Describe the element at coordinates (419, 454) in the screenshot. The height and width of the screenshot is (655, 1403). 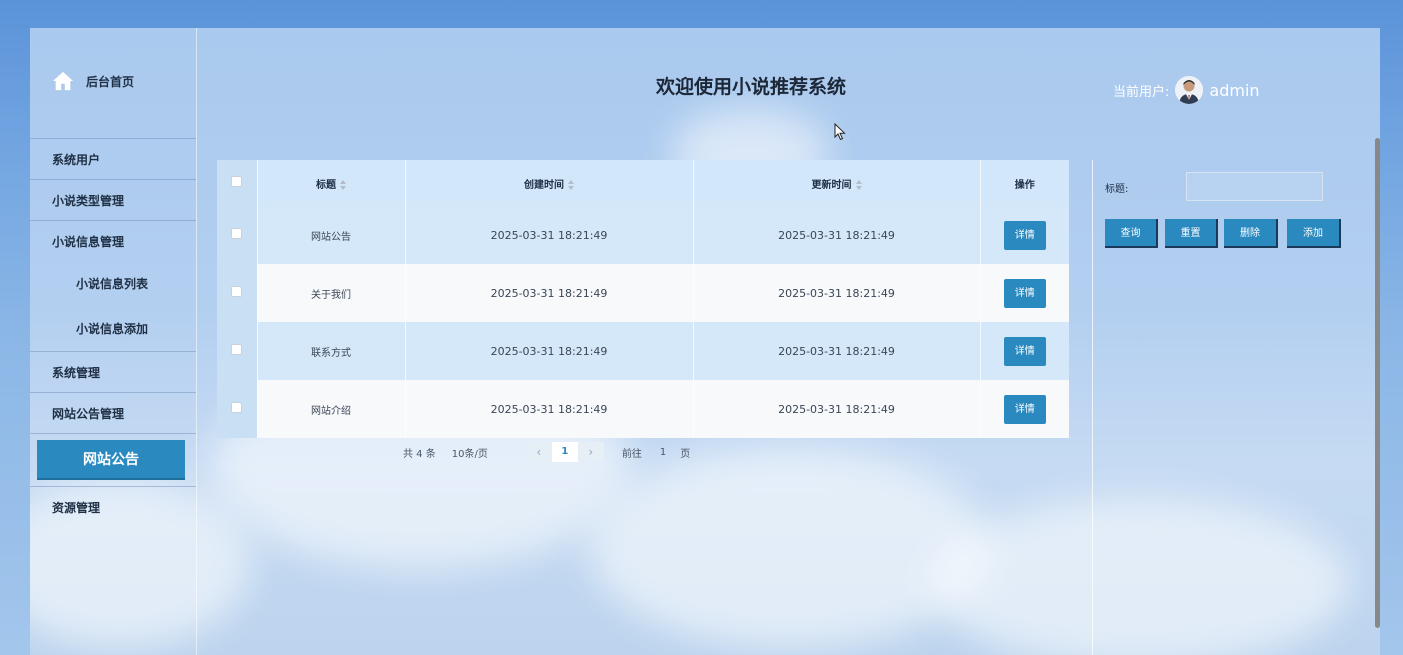
I see `pagination-total: 共 4 条` at that location.